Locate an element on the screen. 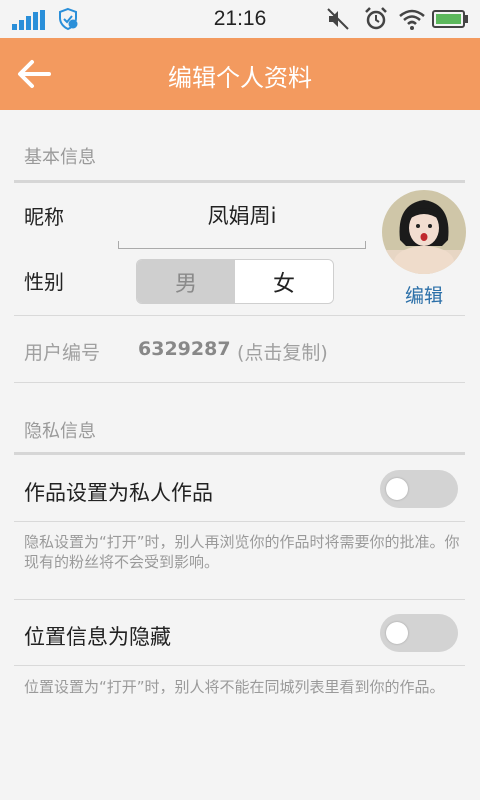  hide-location-toggle is located at coordinates (419, 633).